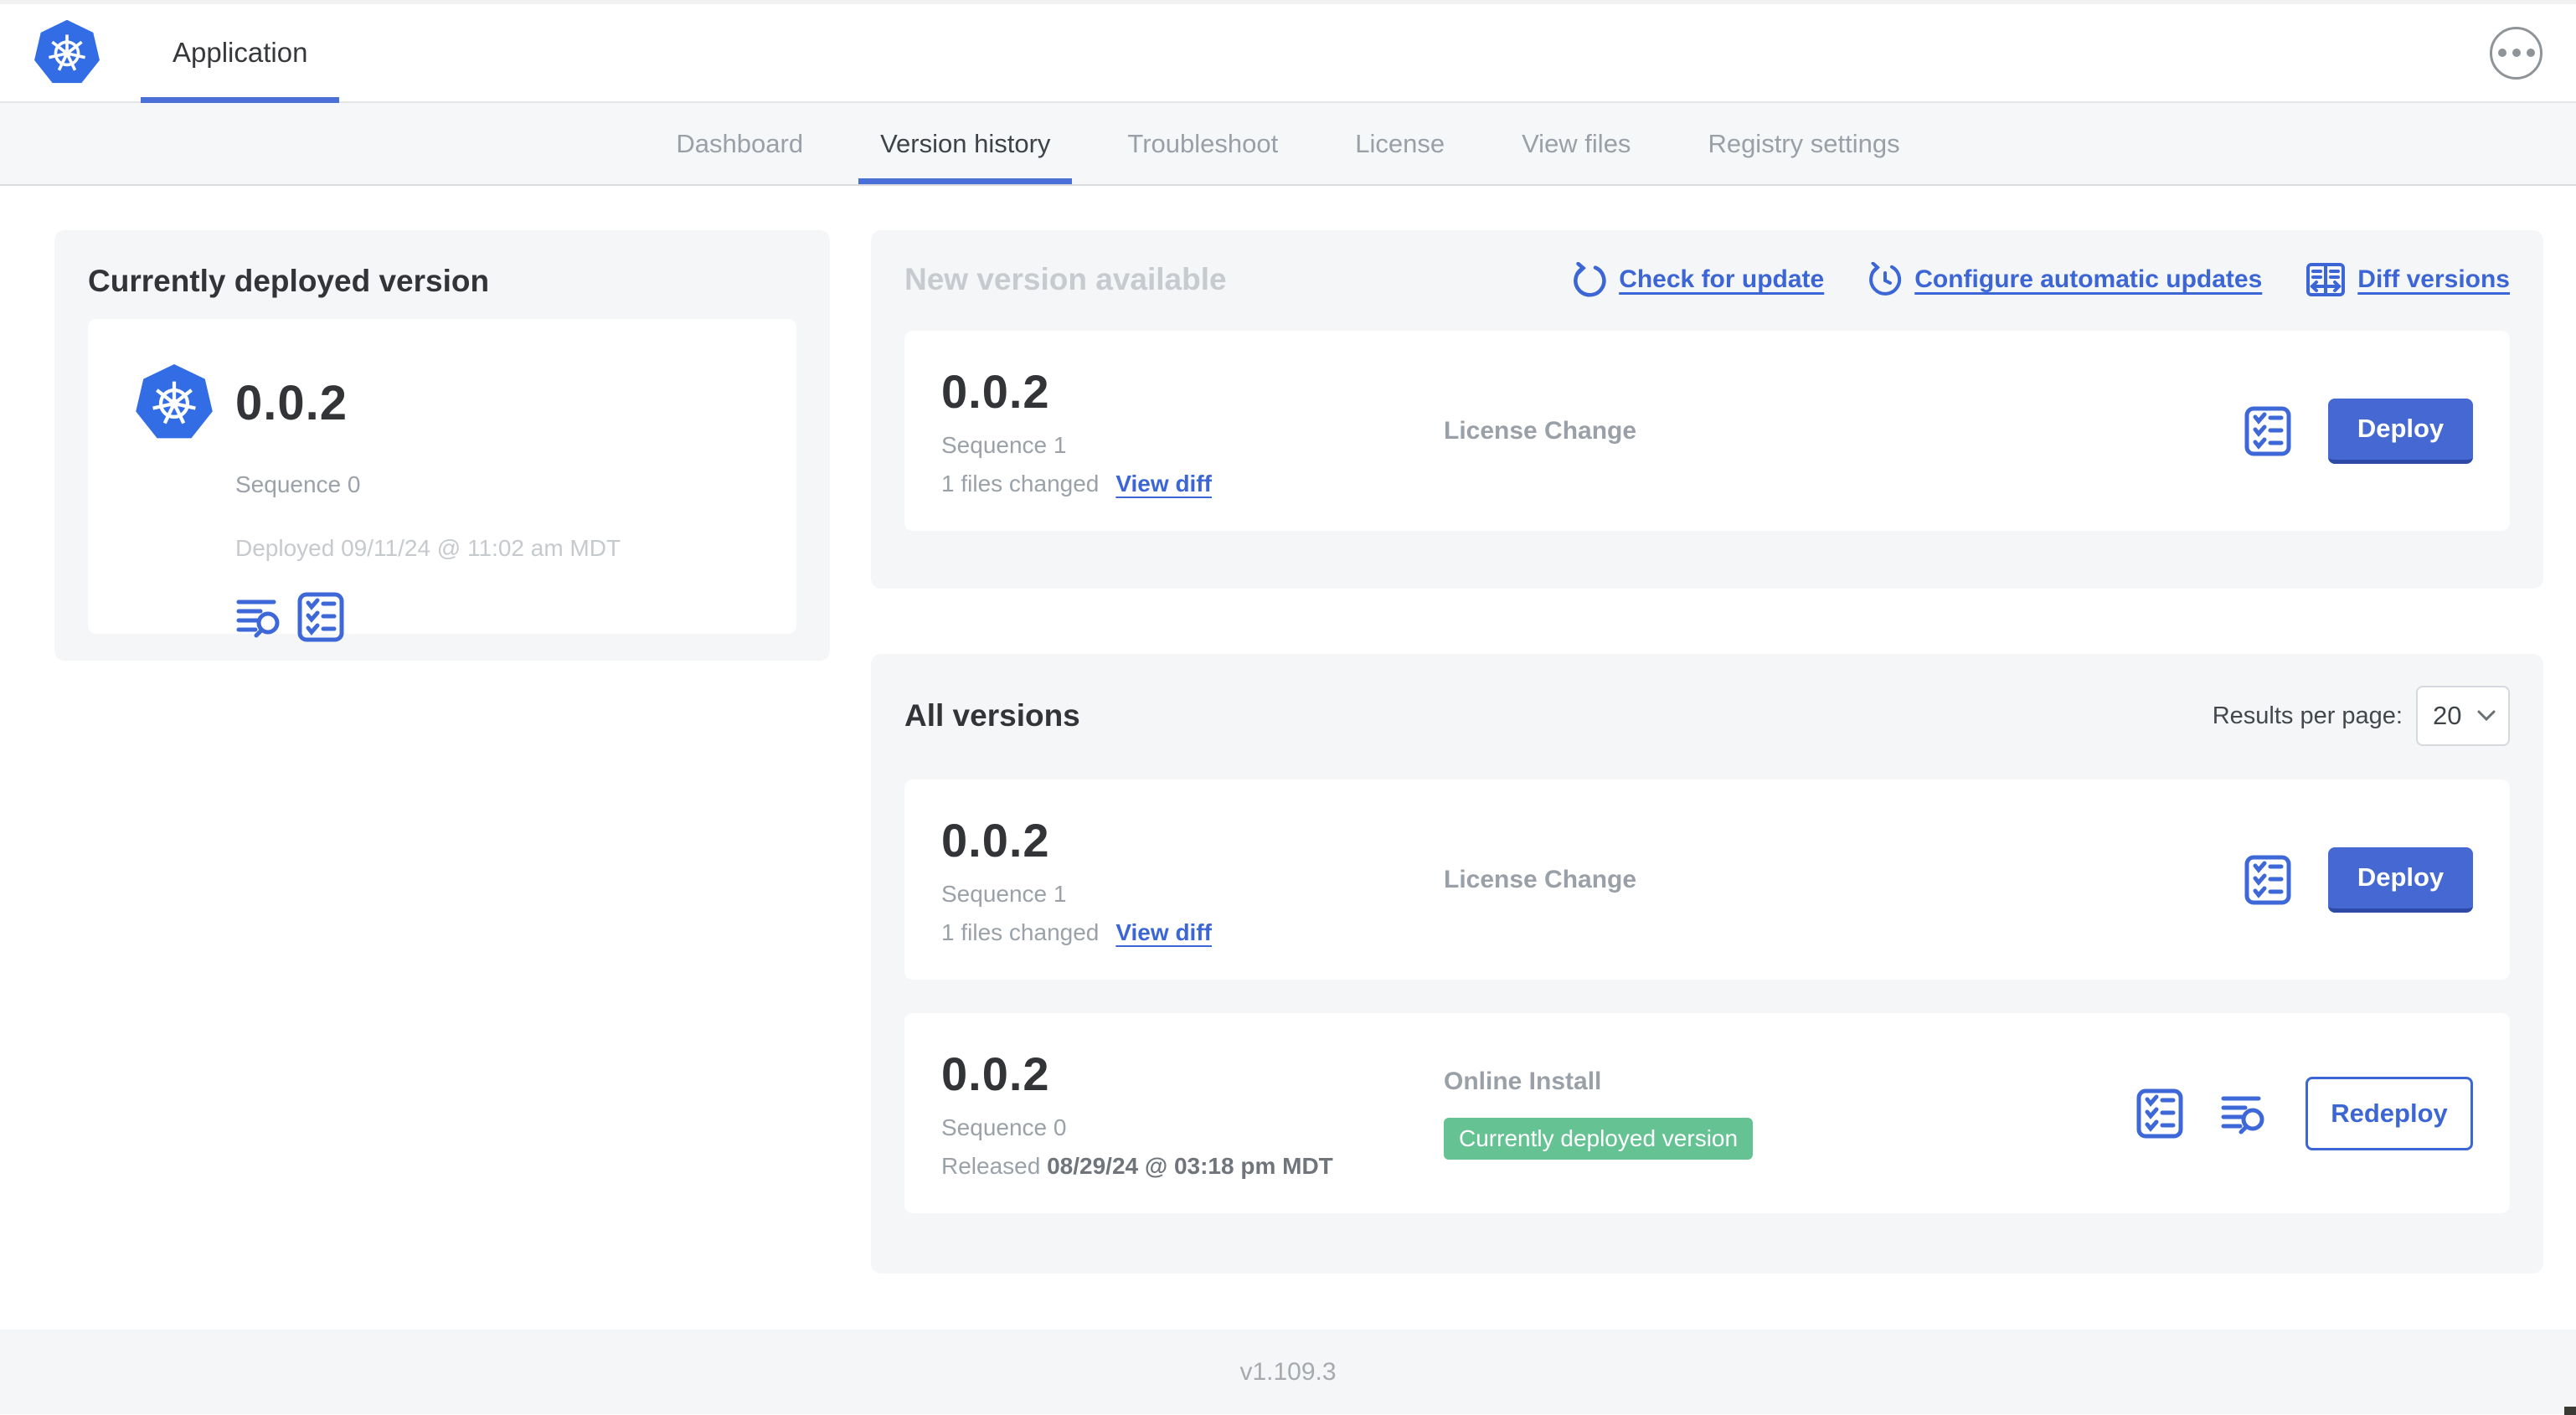  What do you see at coordinates (2463, 716) in the screenshot?
I see `results-per-page-select: 20` at bounding box center [2463, 716].